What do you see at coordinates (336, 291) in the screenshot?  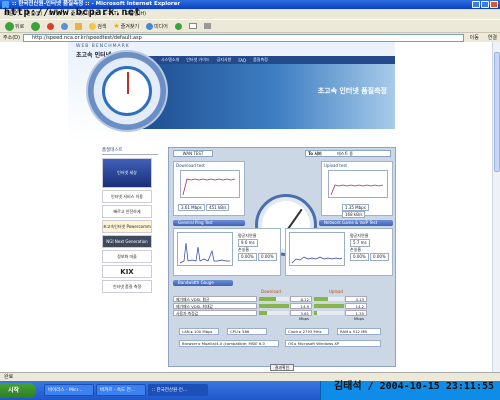 I see `upload-col-label: Upload` at bounding box center [336, 291].